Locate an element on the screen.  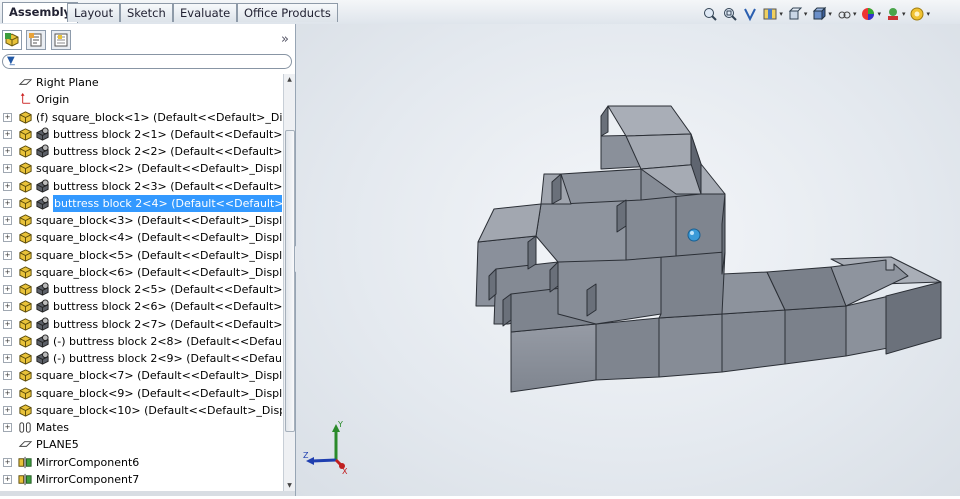
hide-show-items-icon is located at coordinates (844, 14).